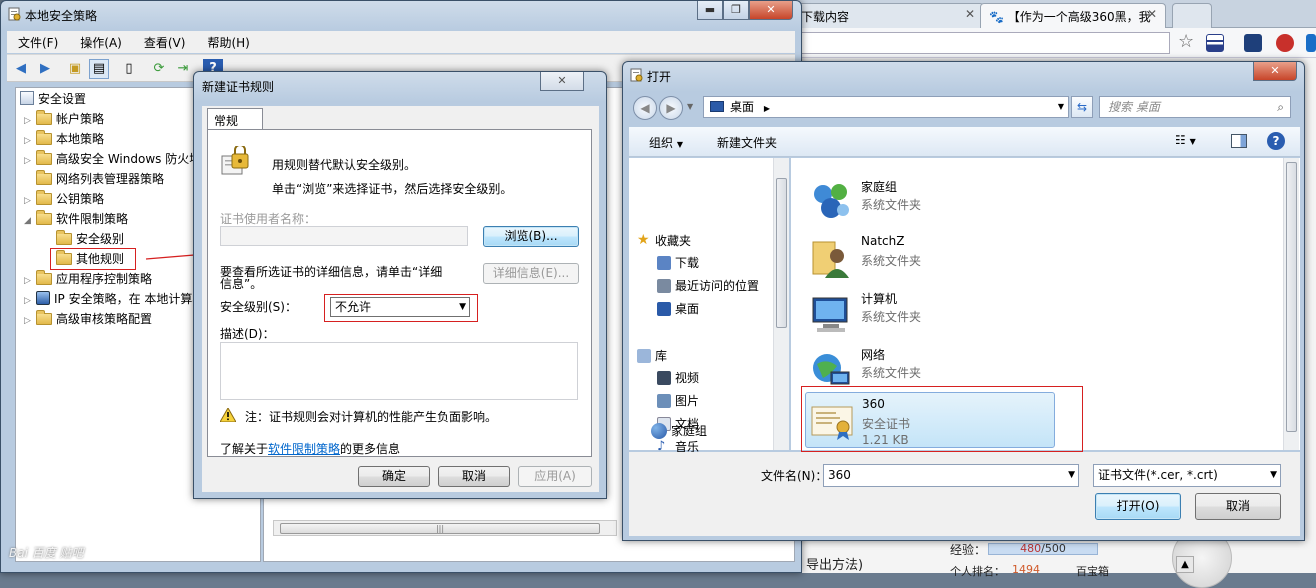 This screenshot has height=588, width=1316. What do you see at coordinates (38, 42) in the screenshot?
I see `menu-file: 文件(F)` at bounding box center [38, 42].